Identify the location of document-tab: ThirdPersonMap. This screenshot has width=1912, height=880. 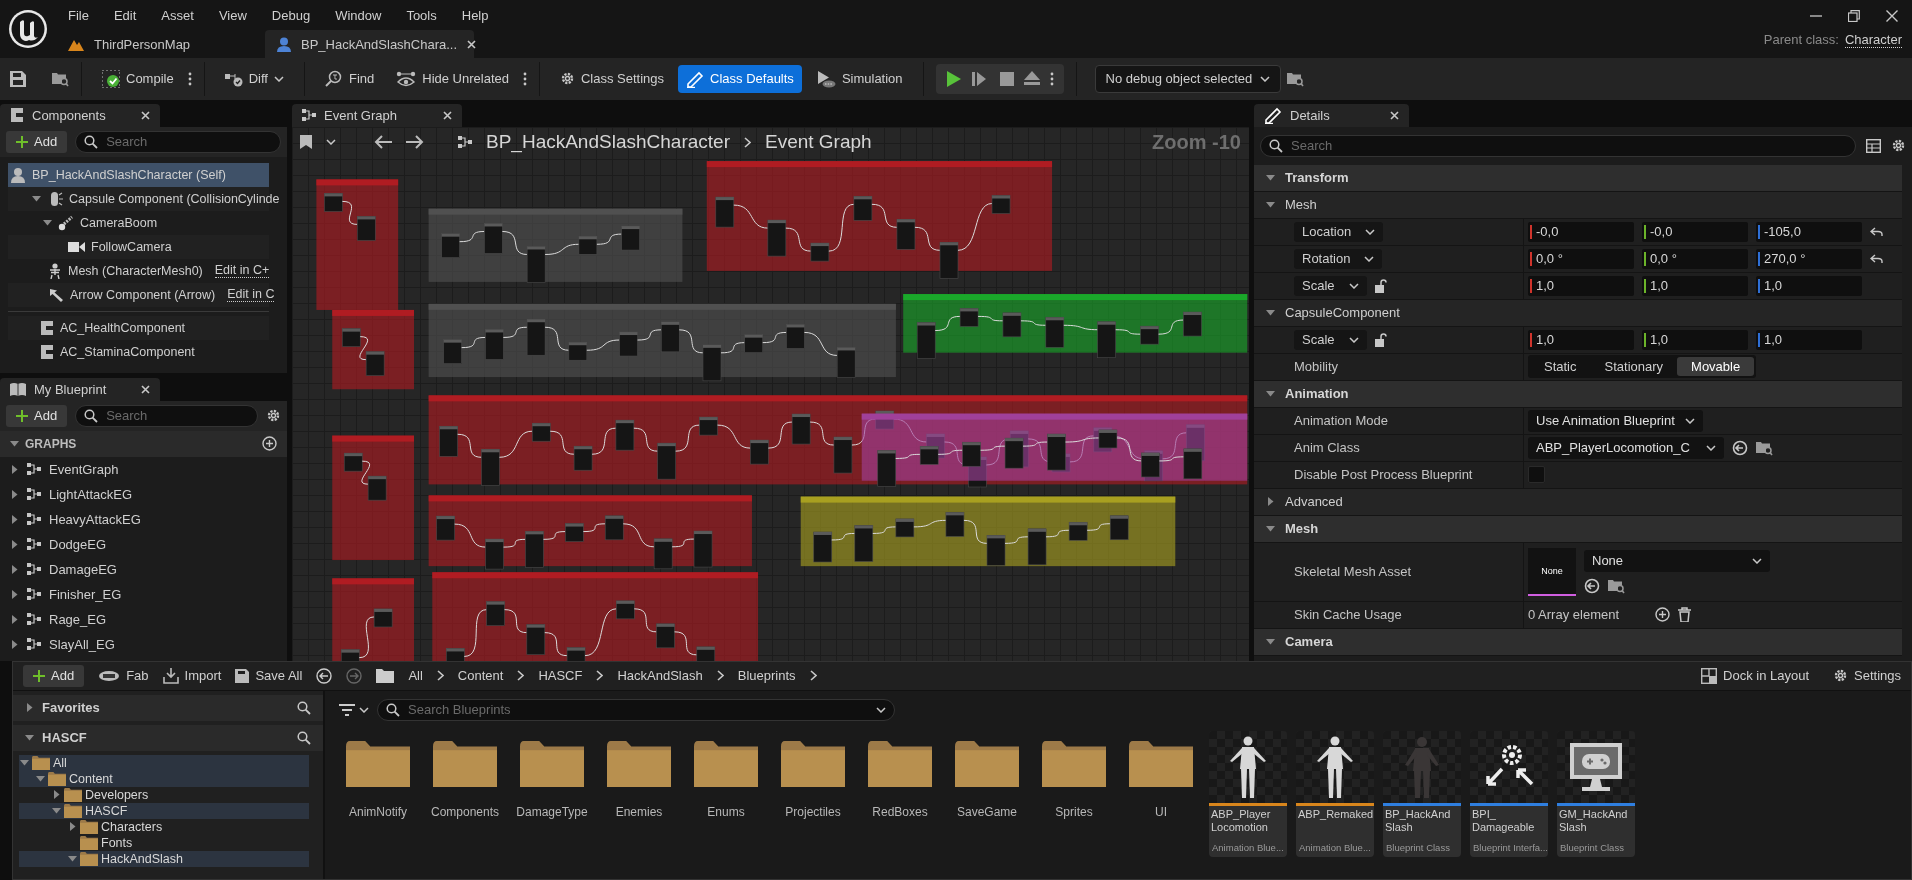
(160, 44).